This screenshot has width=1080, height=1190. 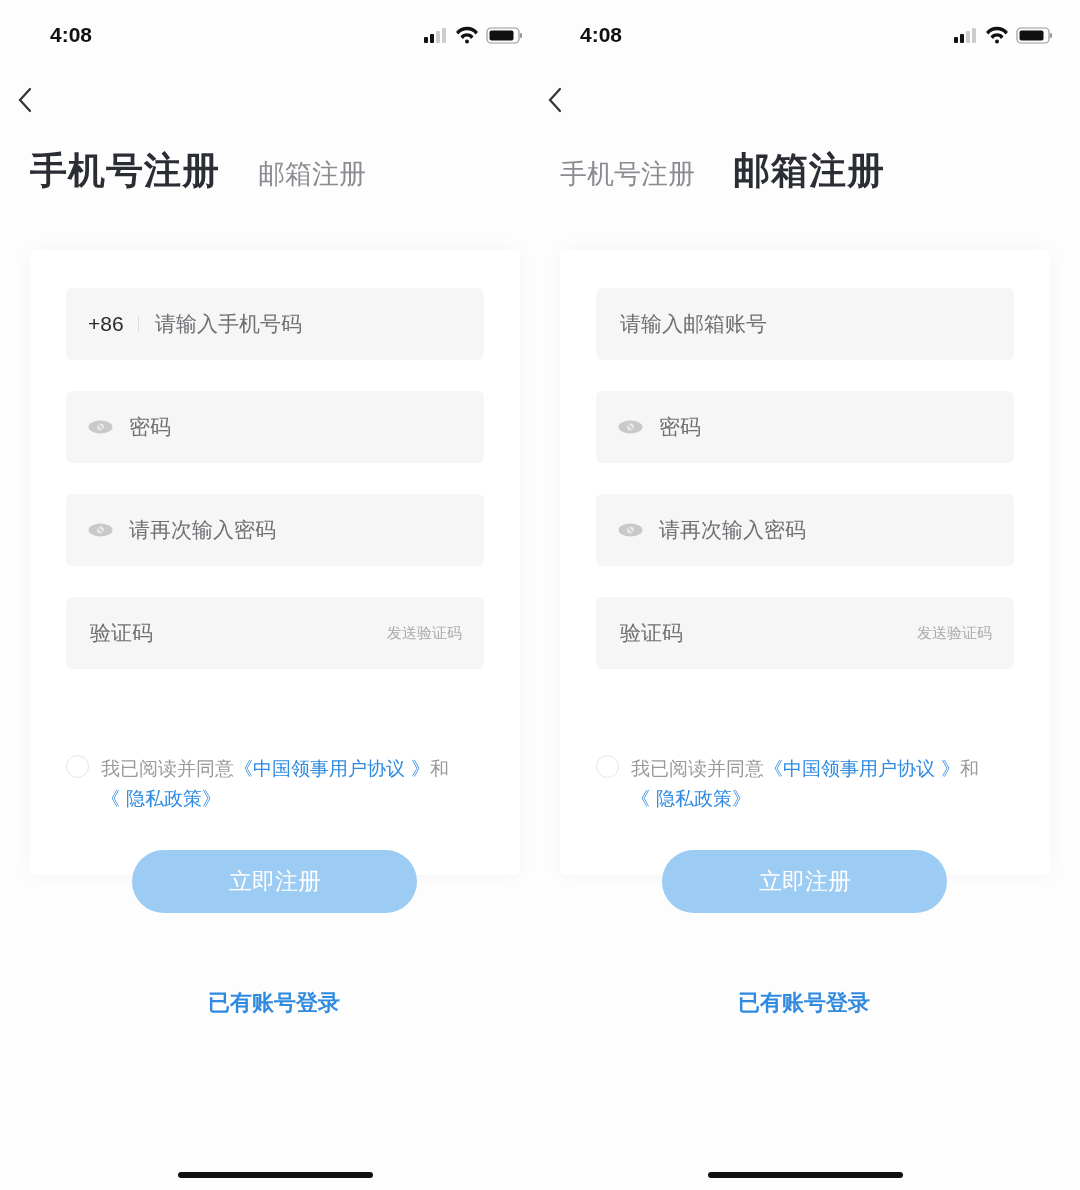 I want to click on email-input: 请输入邮箱账号, so click(x=805, y=324).